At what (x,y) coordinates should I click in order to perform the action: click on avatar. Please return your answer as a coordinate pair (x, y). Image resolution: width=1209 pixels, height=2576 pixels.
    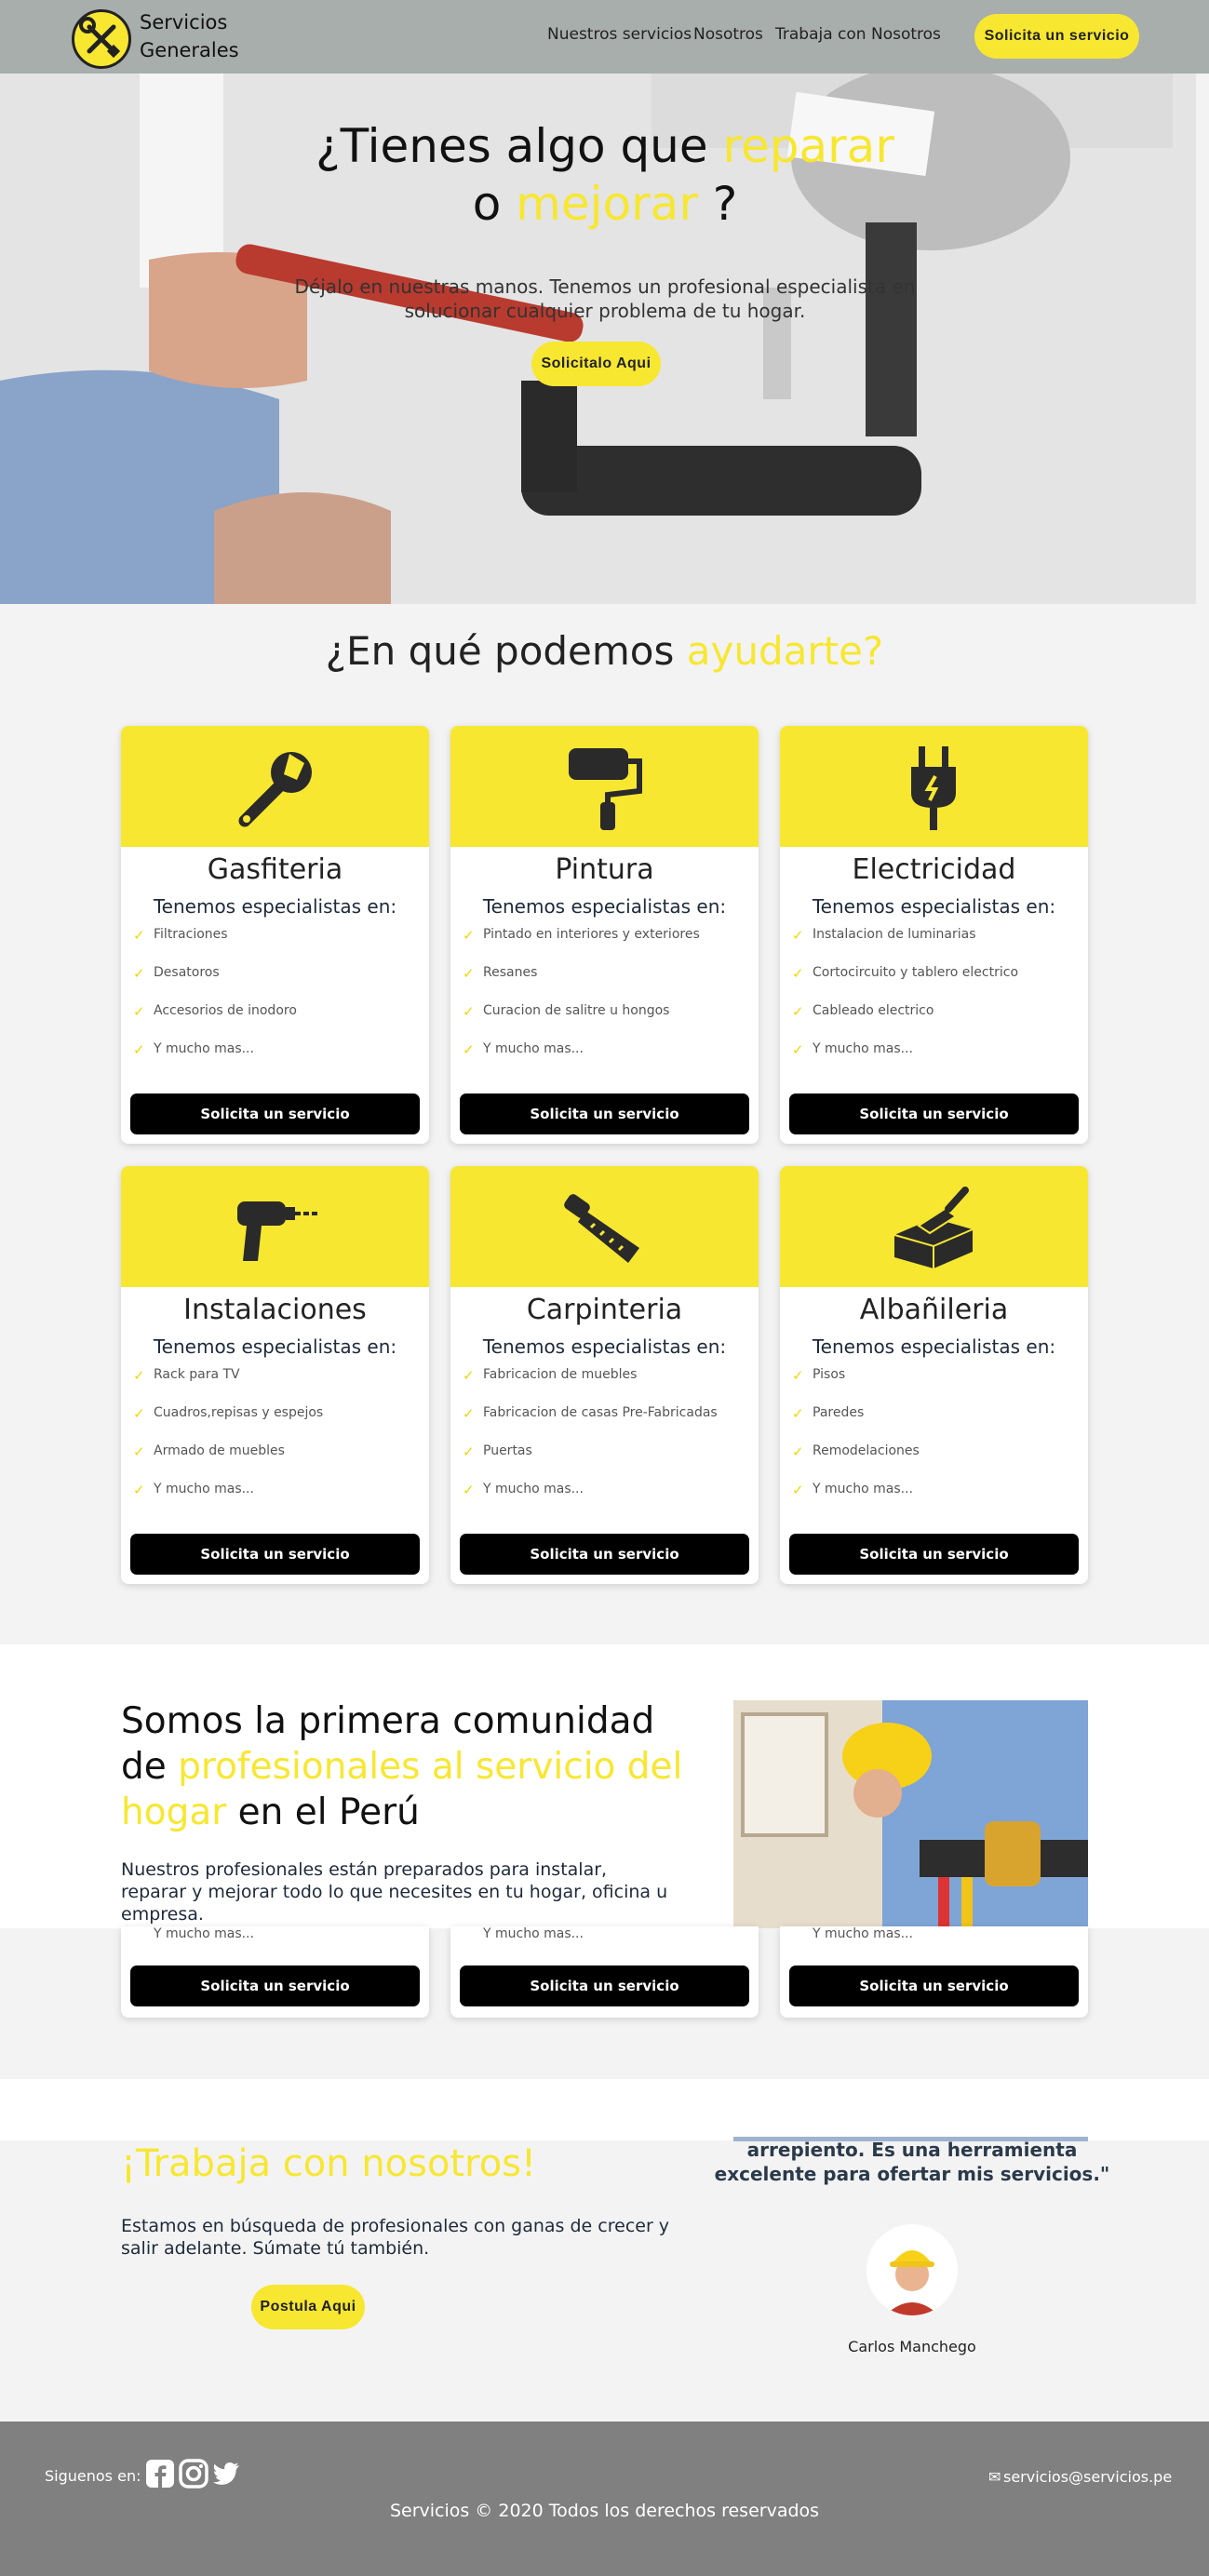
    Looking at the image, I should click on (912, 2269).